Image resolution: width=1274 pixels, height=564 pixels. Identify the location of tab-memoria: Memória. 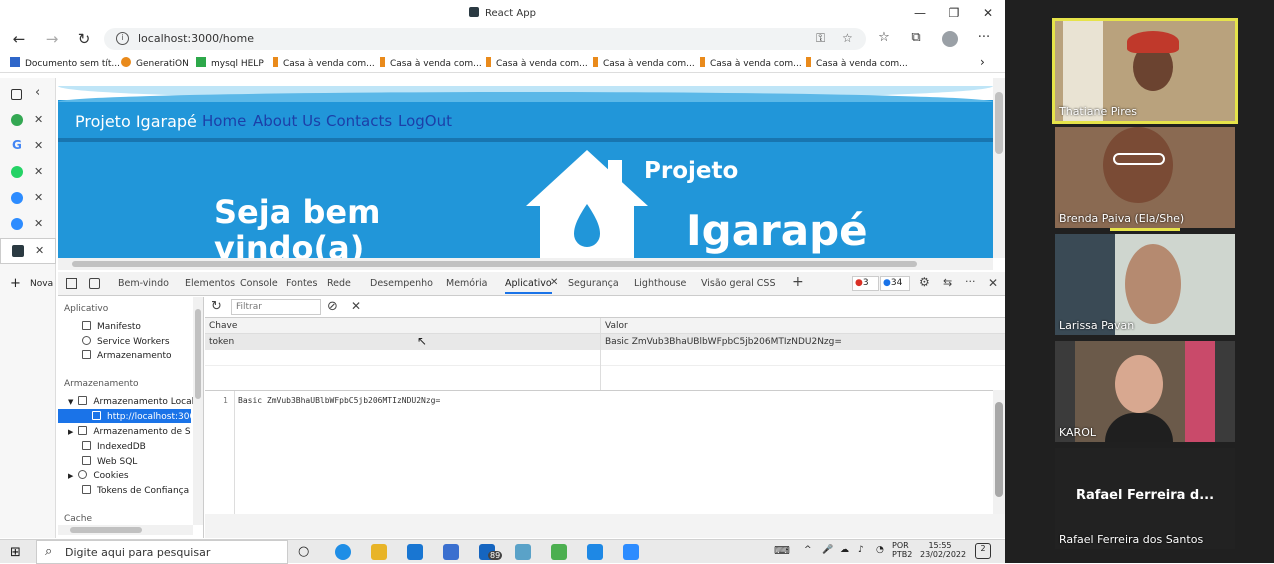
(466, 283).